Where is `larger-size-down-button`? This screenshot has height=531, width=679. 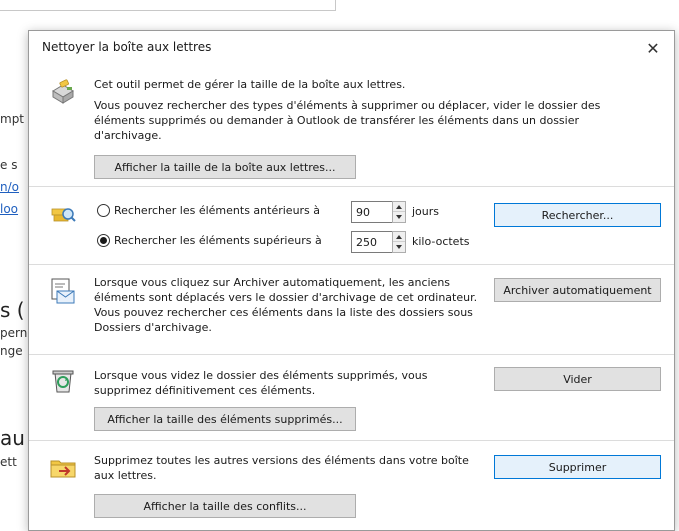
larger-size-down-button is located at coordinates (399, 247).